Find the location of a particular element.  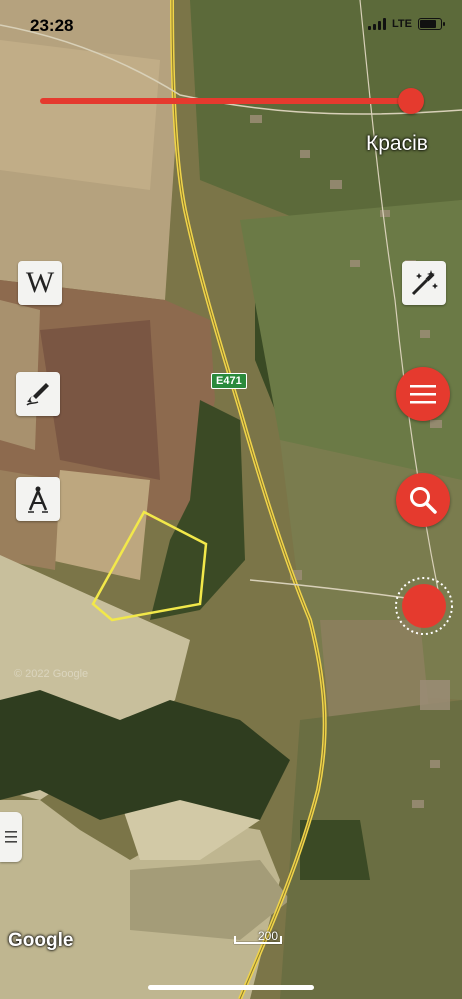

search-button is located at coordinates (423, 500).